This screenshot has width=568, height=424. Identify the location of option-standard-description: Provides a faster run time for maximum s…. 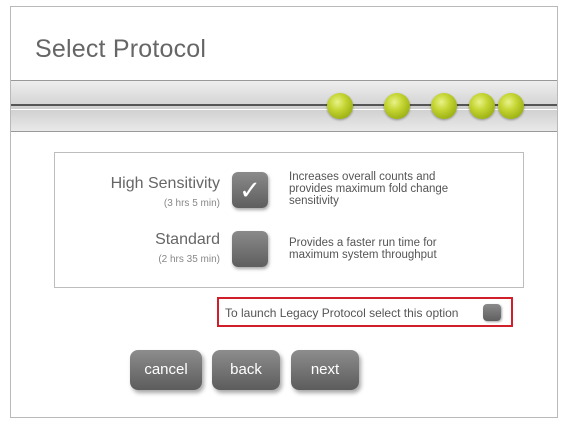
(363, 249).